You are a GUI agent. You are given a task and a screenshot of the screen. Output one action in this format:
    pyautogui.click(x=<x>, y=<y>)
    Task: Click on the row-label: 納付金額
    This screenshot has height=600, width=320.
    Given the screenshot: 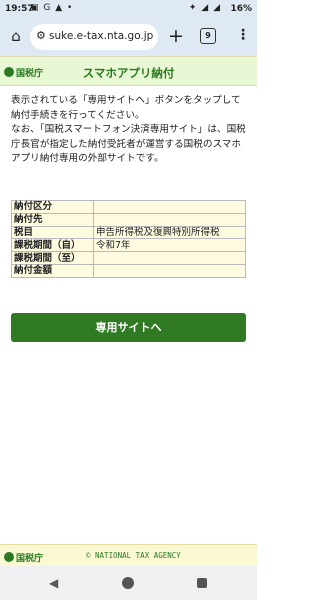 What is the action you would take?
    pyautogui.click(x=52, y=270)
    